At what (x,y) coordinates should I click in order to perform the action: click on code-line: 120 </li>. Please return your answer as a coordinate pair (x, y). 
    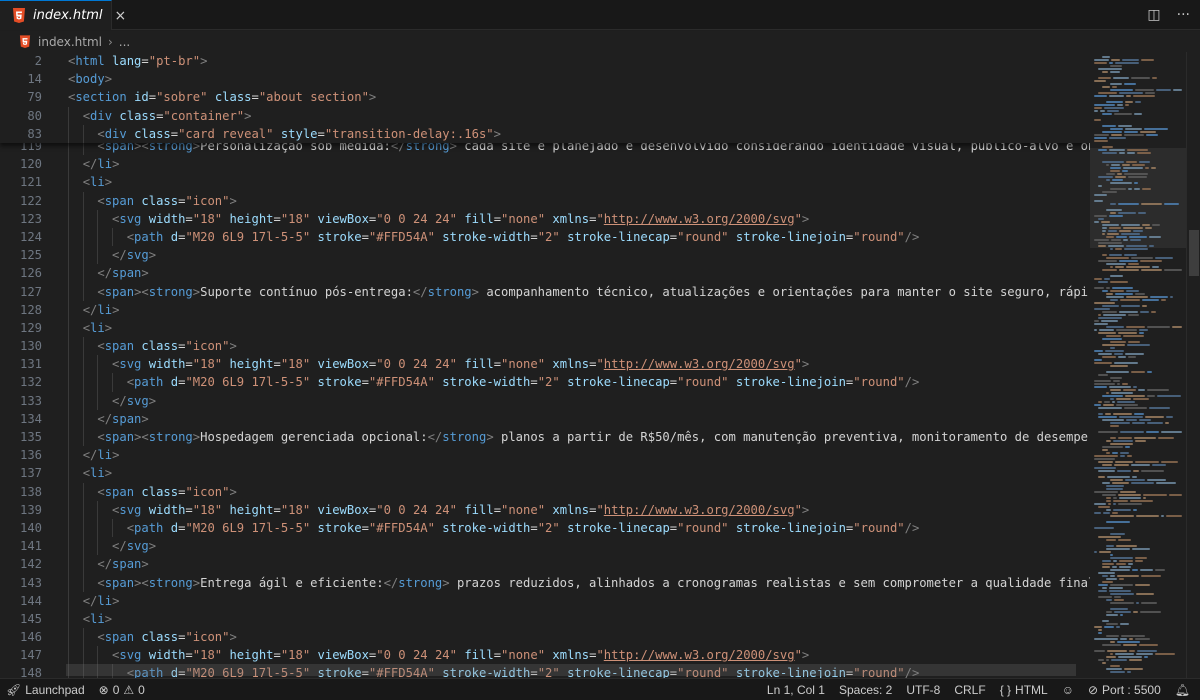
    Looking at the image, I should click on (545, 164).